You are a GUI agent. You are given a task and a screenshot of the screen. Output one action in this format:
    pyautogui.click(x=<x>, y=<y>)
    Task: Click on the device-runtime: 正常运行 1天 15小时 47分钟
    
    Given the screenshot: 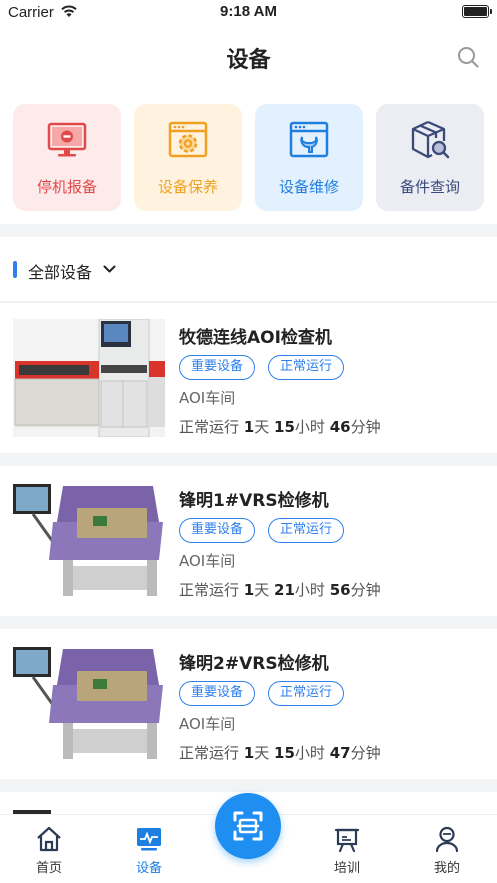 What is the action you would take?
    pyautogui.click(x=280, y=753)
    